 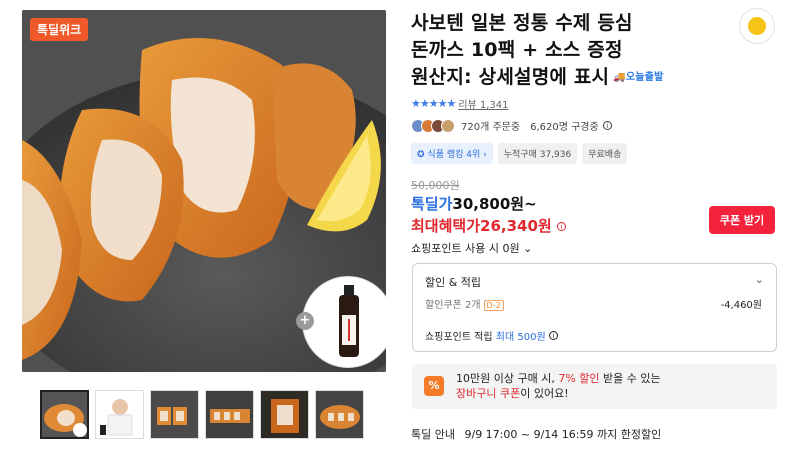 I want to click on orders-count: 720개 주문중, so click(x=491, y=127).